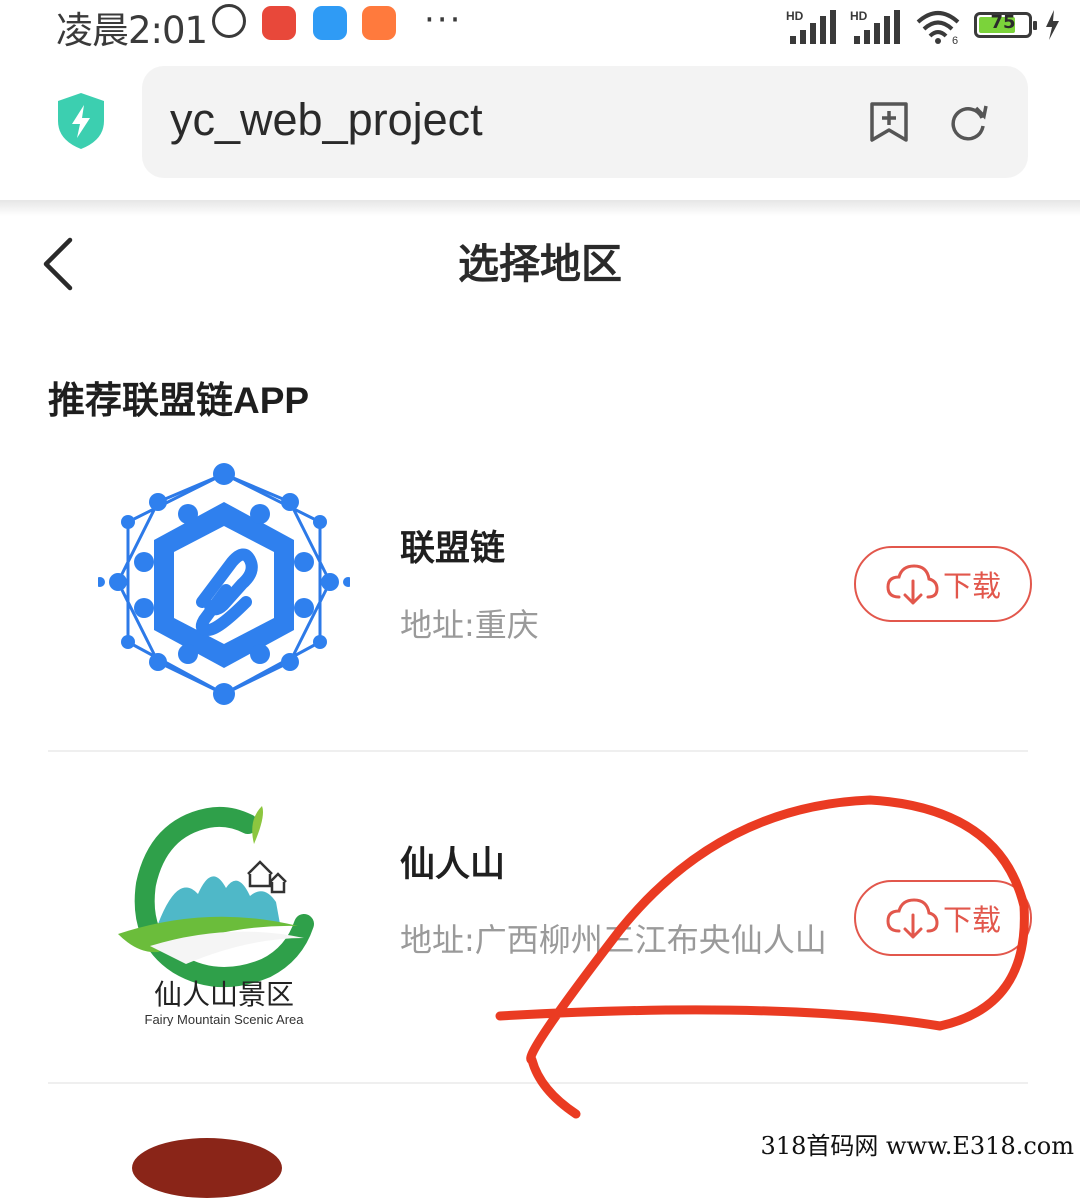  Describe the element at coordinates (443, 20) in the screenshot. I see `more-notifications-icon: ···` at that location.